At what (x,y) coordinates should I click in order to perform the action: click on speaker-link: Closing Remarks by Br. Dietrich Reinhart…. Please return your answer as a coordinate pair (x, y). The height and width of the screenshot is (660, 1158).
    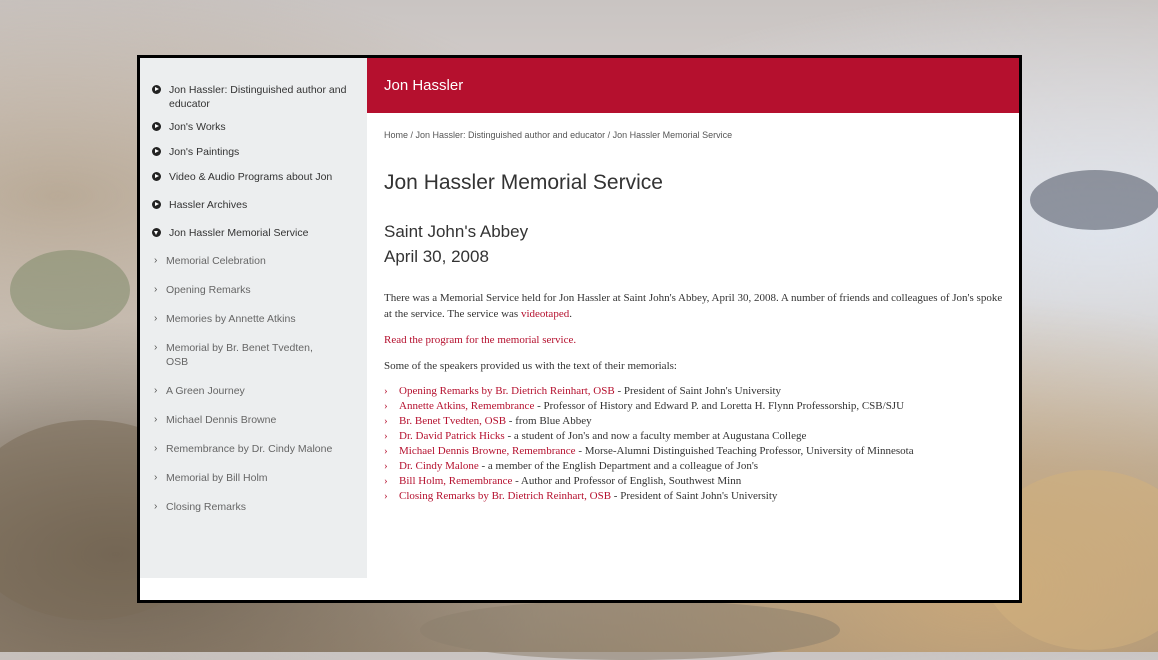
    Looking at the image, I should click on (505, 496).